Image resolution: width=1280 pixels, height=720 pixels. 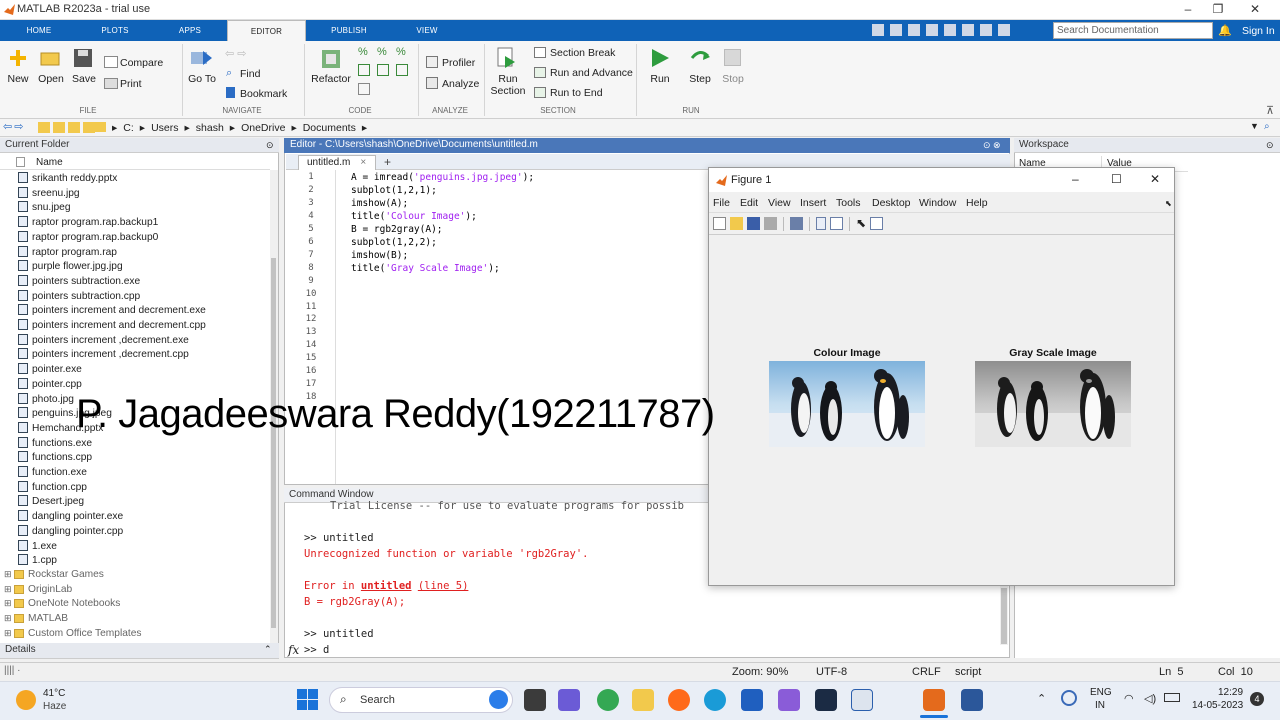 I want to click on edge-icon, so click(x=715, y=700).